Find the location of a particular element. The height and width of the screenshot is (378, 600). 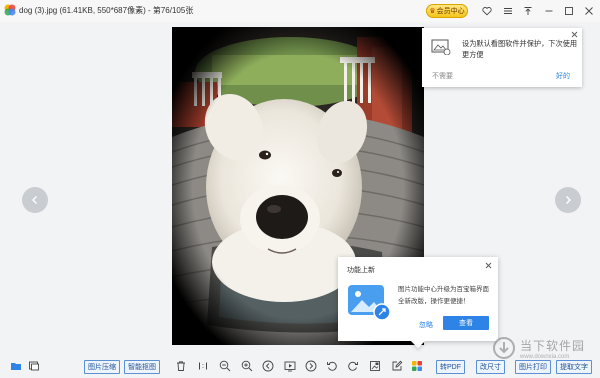

favorite-button is located at coordinates (487, 11).